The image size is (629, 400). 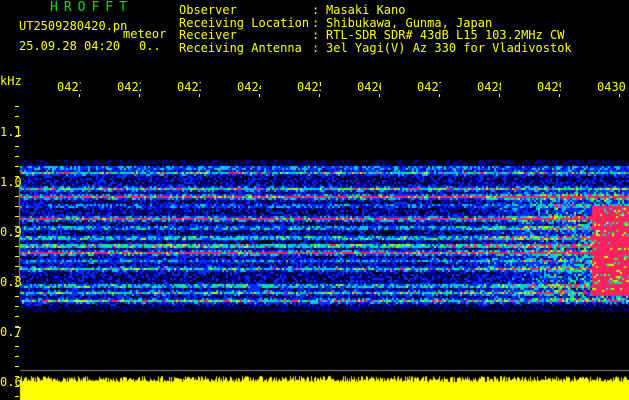 What do you see at coordinates (366, 10) in the screenshot?
I see `info-value: Masaki Kano` at bounding box center [366, 10].